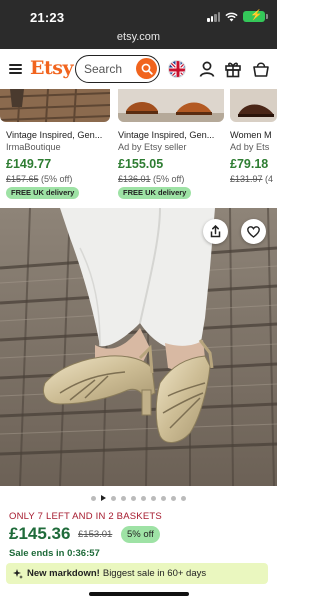 This screenshot has width=320, height=600. What do you see at coordinates (231, 16) in the screenshot?
I see `wifi-icon` at bounding box center [231, 16].